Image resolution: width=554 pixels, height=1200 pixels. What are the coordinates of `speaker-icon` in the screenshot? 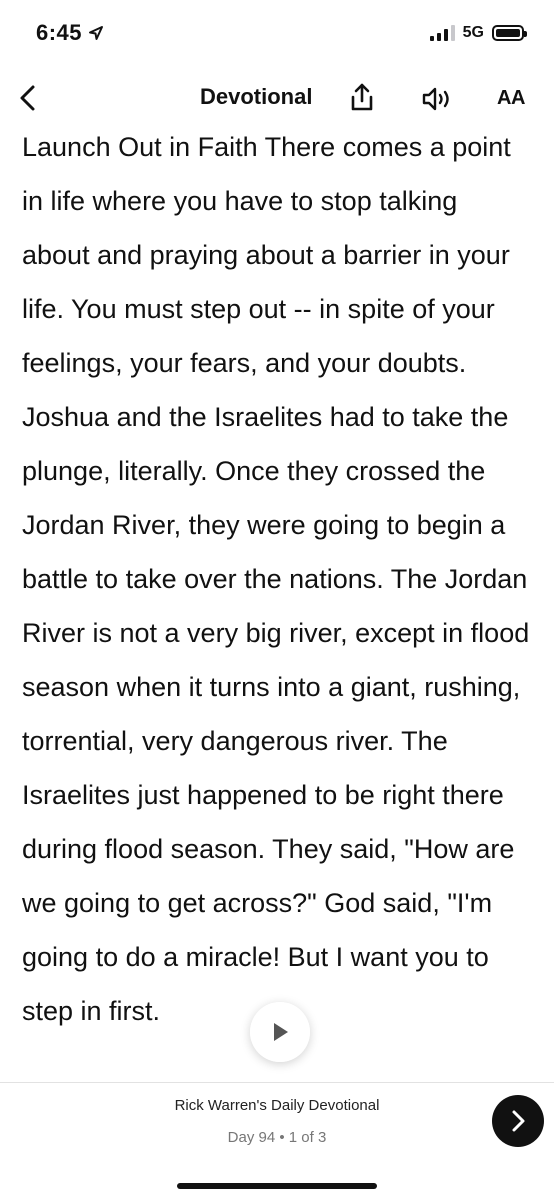 It's located at (435, 99).